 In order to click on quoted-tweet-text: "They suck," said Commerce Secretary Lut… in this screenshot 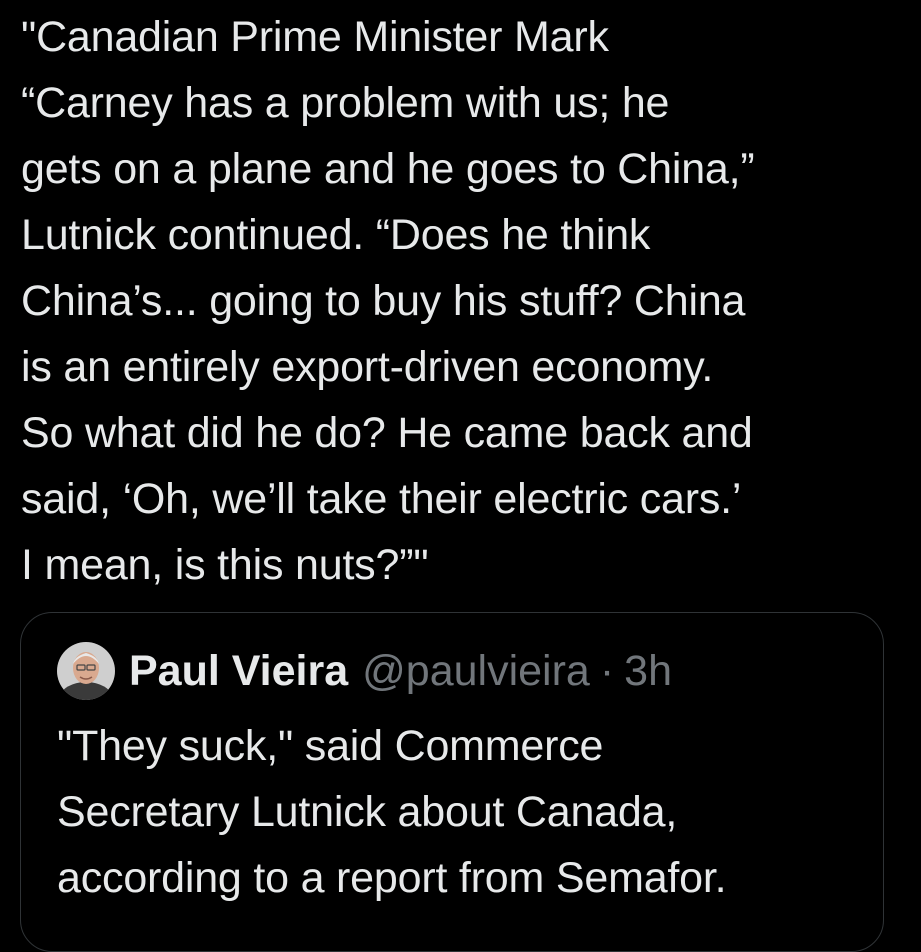, I will do `click(392, 812)`.